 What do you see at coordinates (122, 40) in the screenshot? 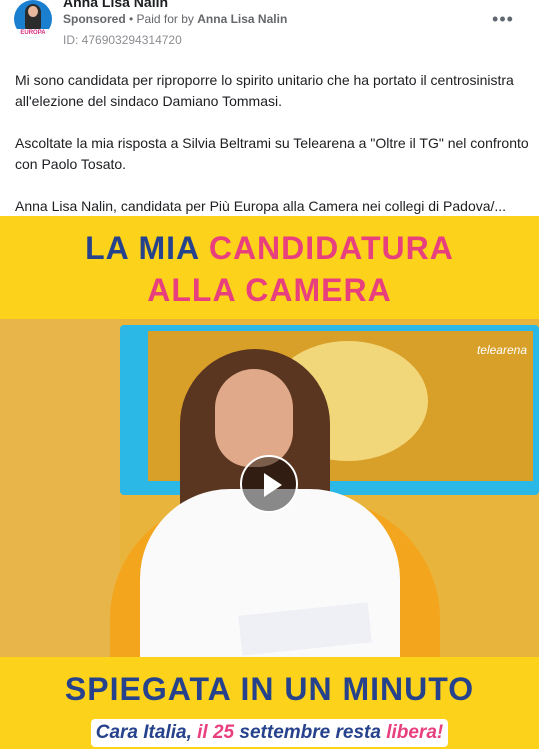
I see `ad-id: ID: 476903294314720` at bounding box center [122, 40].